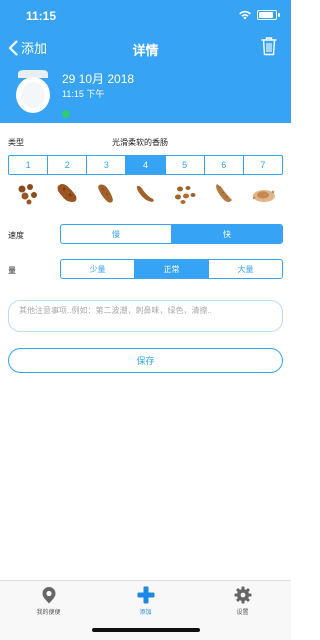  What do you see at coordinates (245, 269) in the screenshot?
I see `amount-option-large: 大量` at bounding box center [245, 269].